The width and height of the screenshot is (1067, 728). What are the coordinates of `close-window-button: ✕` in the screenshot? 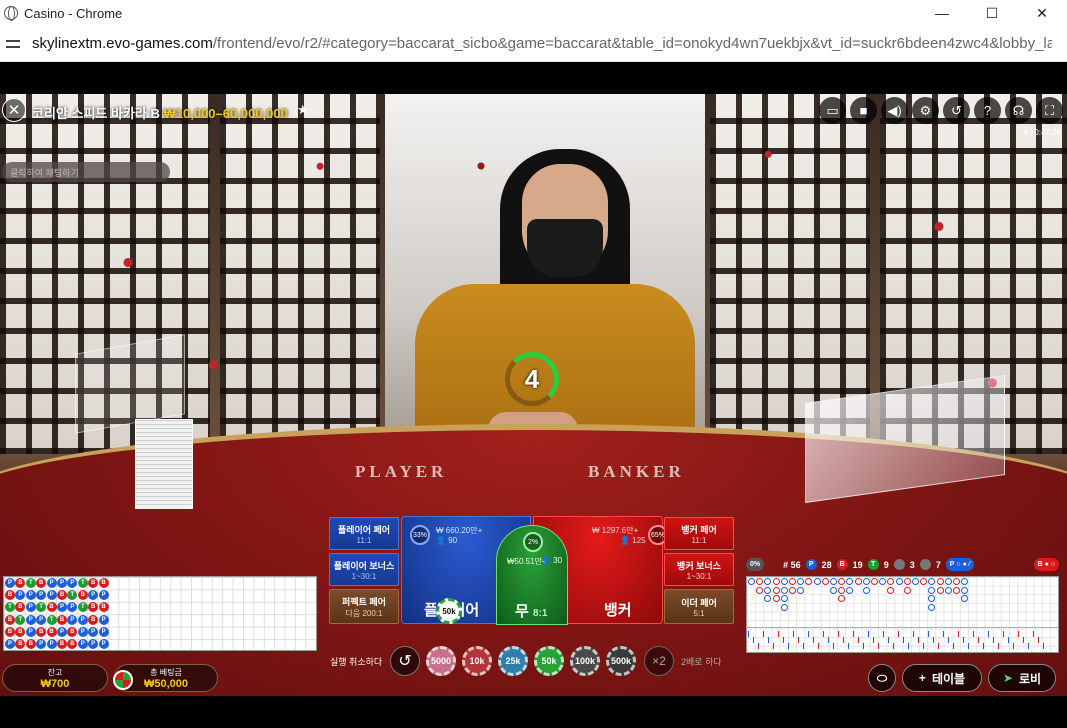 It's located at (1042, 13).